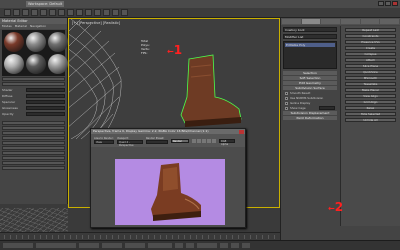  Describe the element at coordinates (310, 113) in the screenshot. I see `rollout-subdivision-displacement: Subdivision Displacement` at that location.